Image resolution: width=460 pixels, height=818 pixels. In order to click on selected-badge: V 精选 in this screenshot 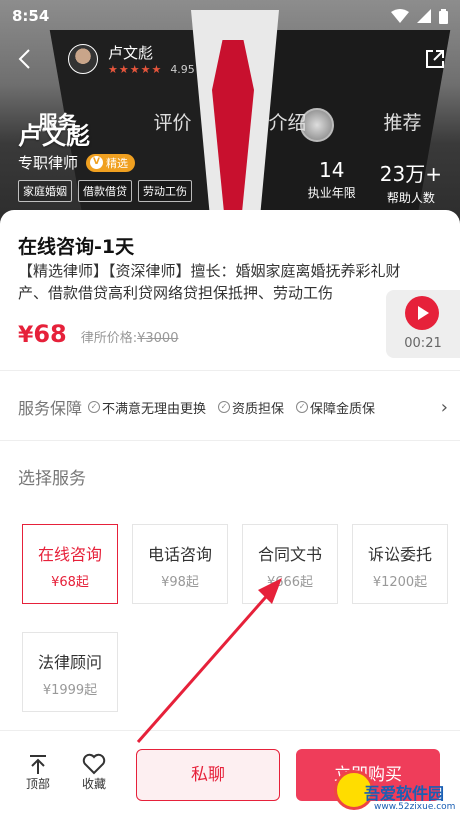, I will do `click(111, 162)`.